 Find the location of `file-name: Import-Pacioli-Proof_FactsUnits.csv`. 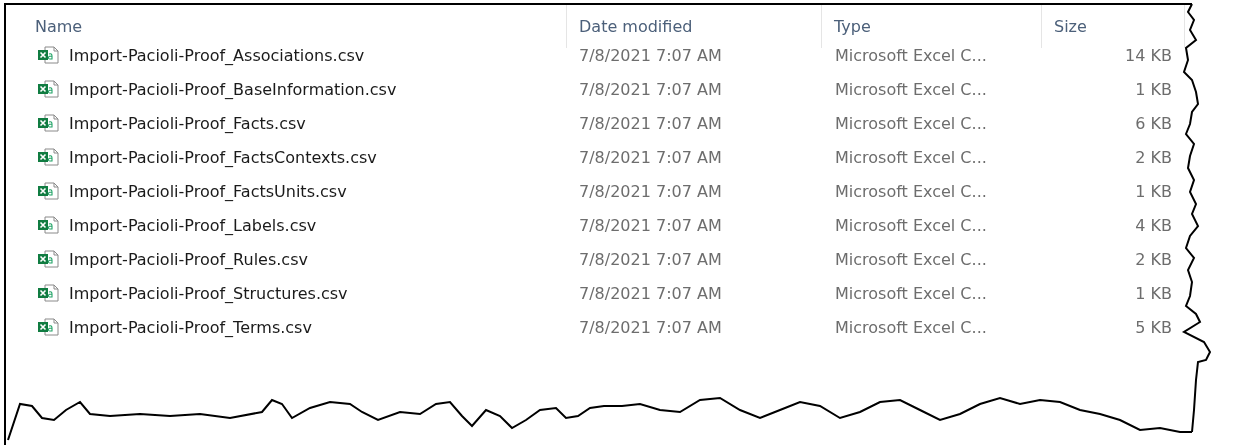

file-name: Import-Pacioli-Proof_FactsUnits.csv is located at coordinates (208, 191).